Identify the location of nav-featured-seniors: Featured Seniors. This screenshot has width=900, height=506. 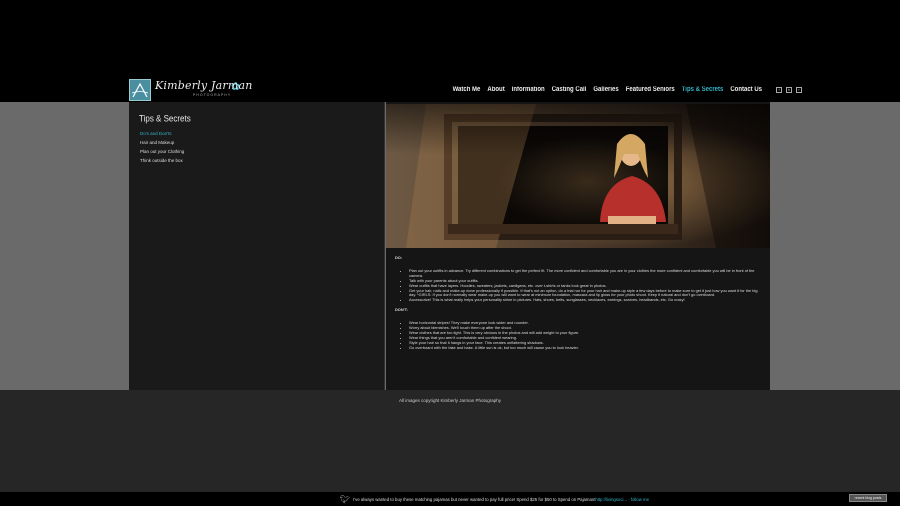
(650, 90).